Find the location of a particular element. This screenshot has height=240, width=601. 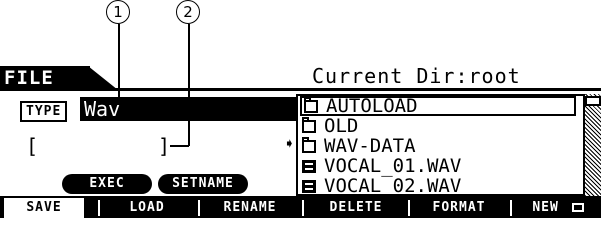

list-item: OLD is located at coordinates (330, 126).